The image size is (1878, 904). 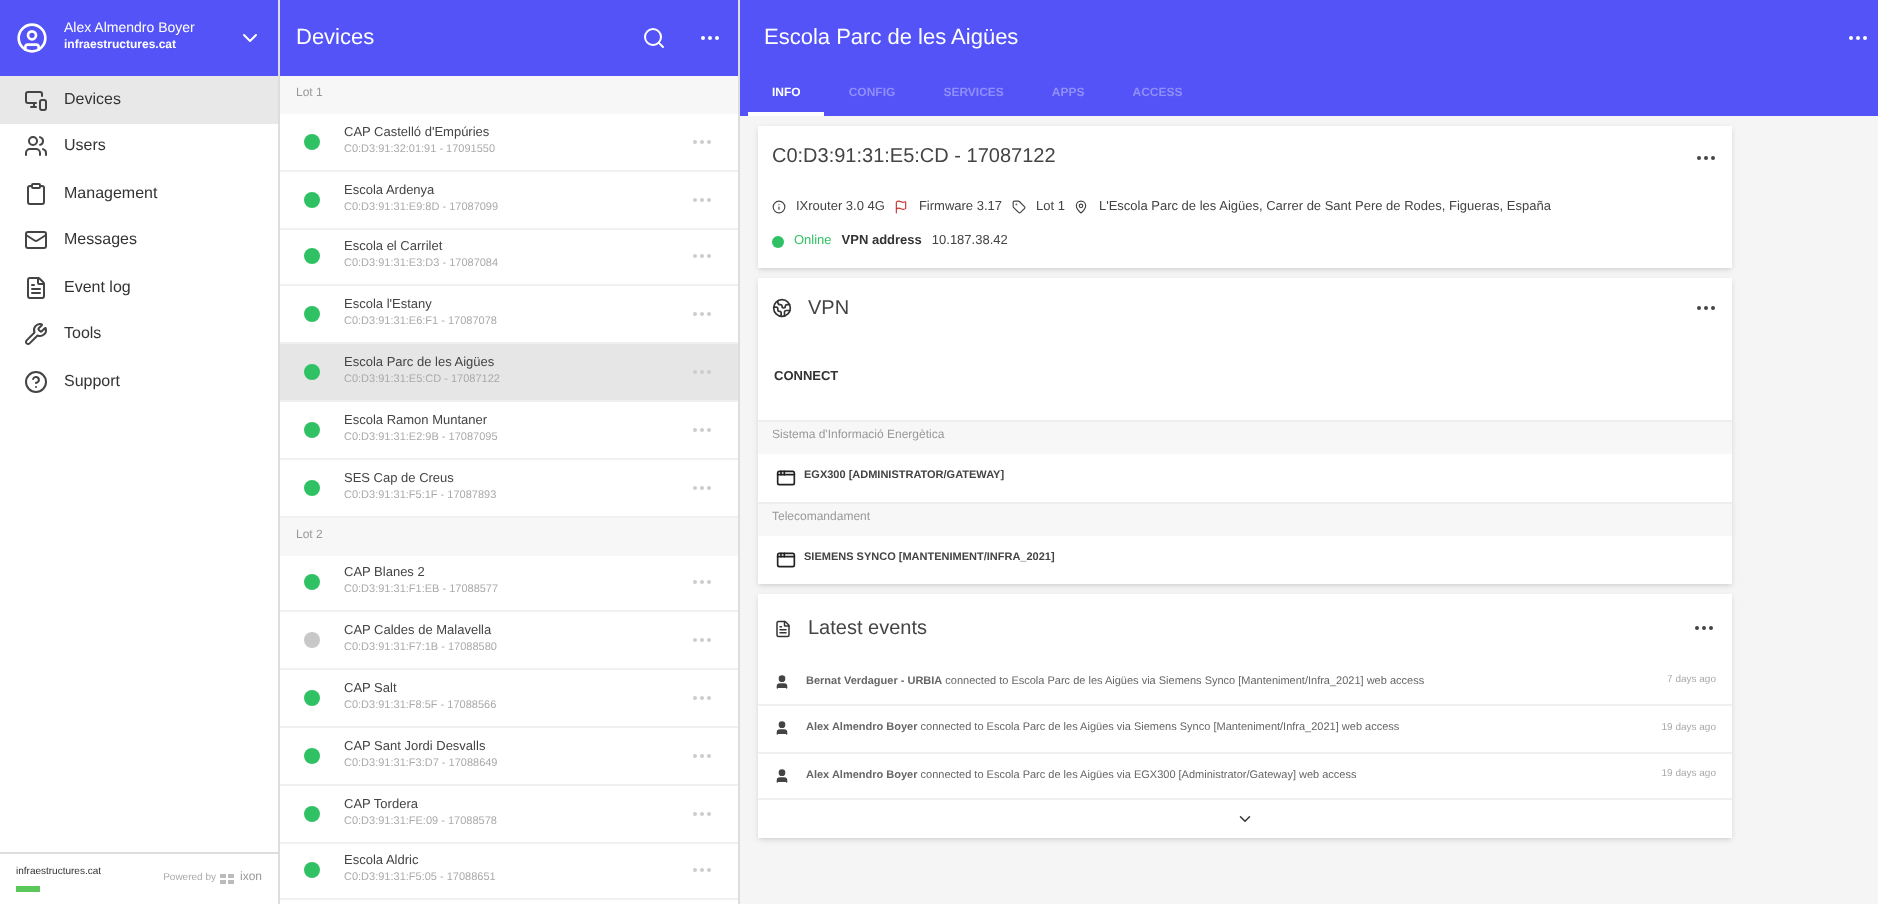 I want to click on nav-item: Users, so click(x=139, y=146).